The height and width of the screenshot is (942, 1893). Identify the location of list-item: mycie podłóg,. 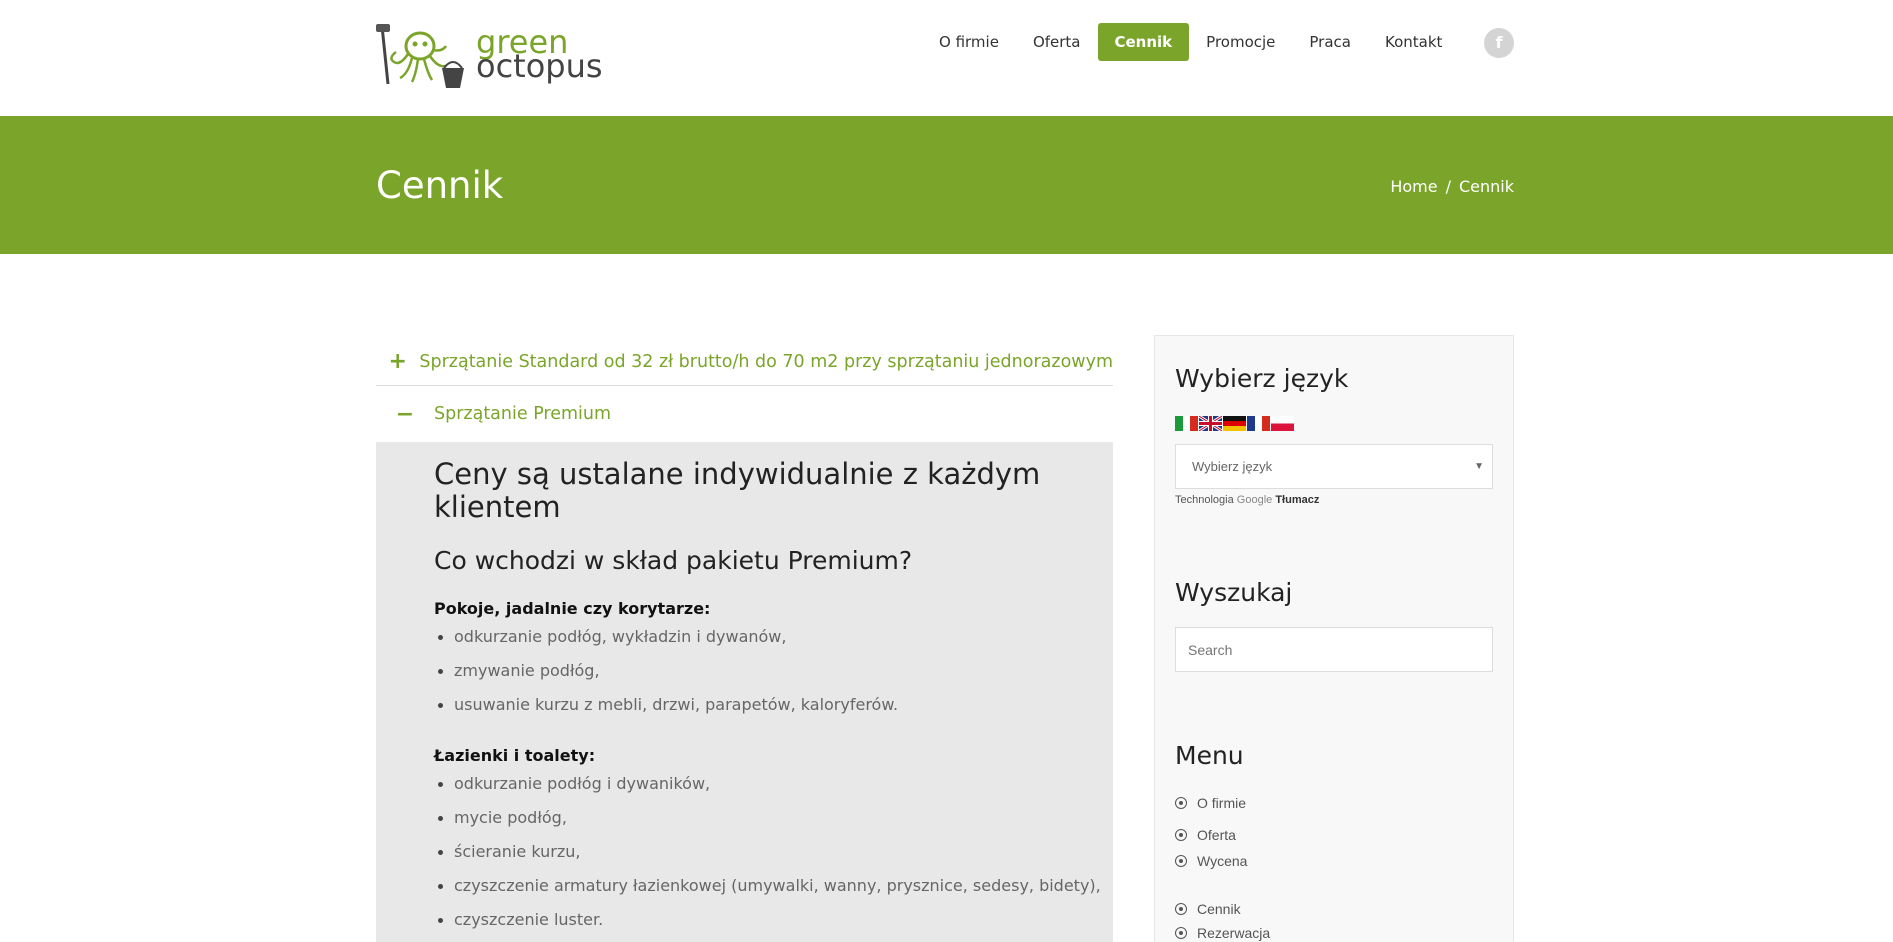
(773, 818).